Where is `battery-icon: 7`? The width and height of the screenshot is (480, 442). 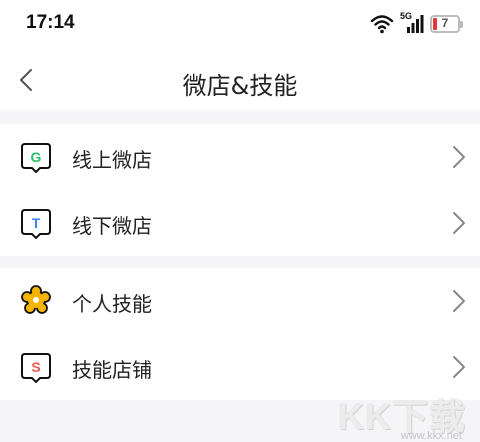
battery-icon: 7 is located at coordinates (446, 24).